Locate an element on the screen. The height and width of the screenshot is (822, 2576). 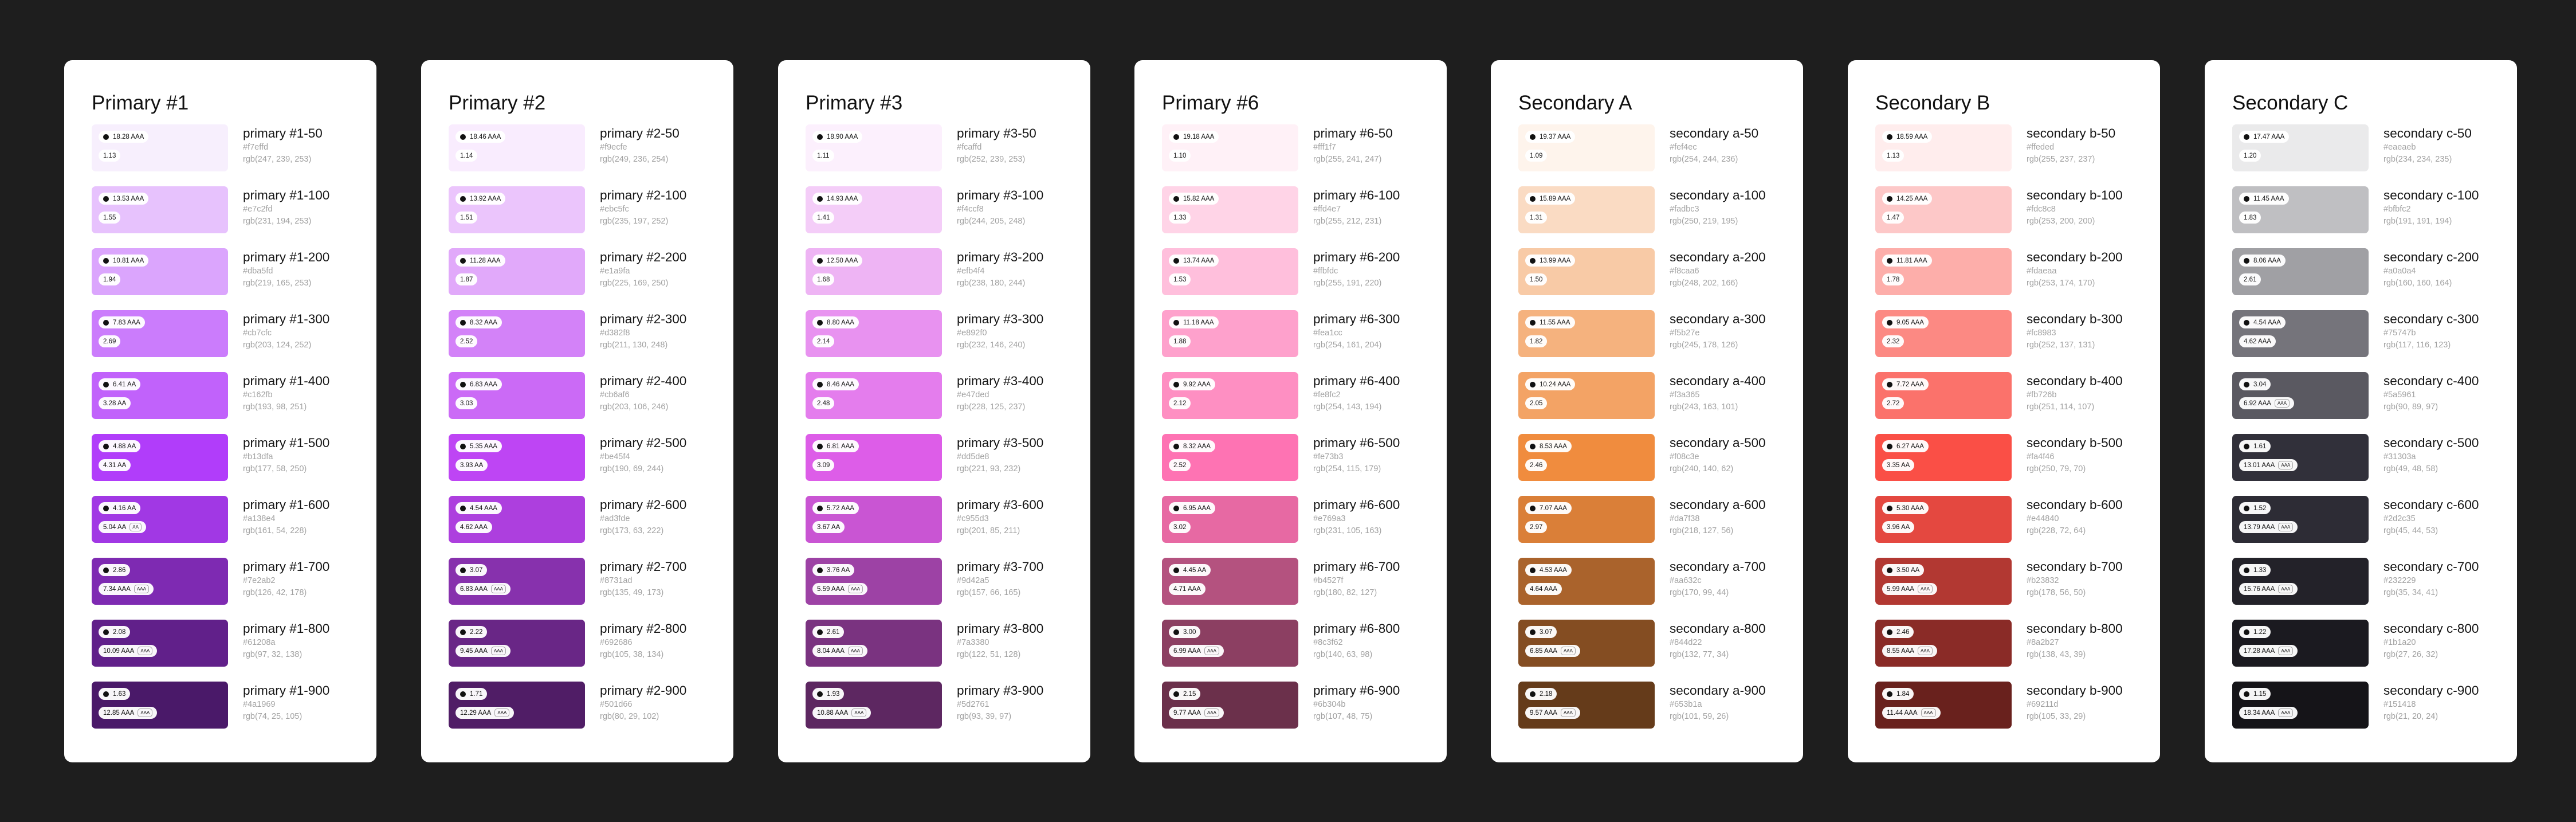
swatch-info: secondary a-600 #da7f38 rgb(218, 127, 56) is located at coordinates (1718, 516).